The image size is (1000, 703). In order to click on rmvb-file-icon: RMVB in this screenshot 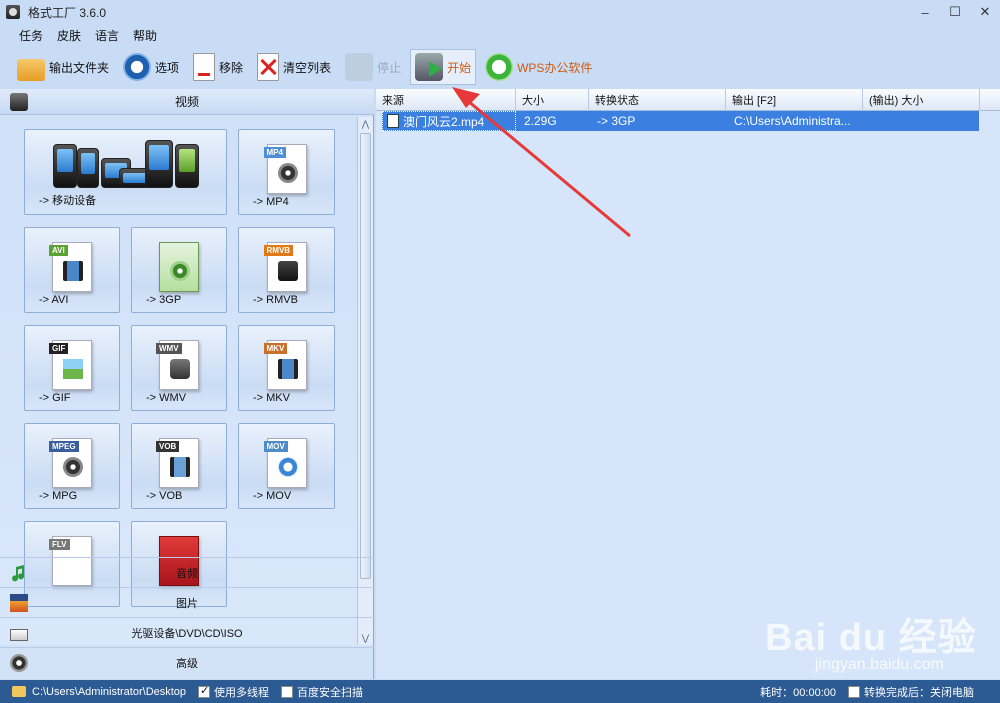, I will do `click(285, 267)`.